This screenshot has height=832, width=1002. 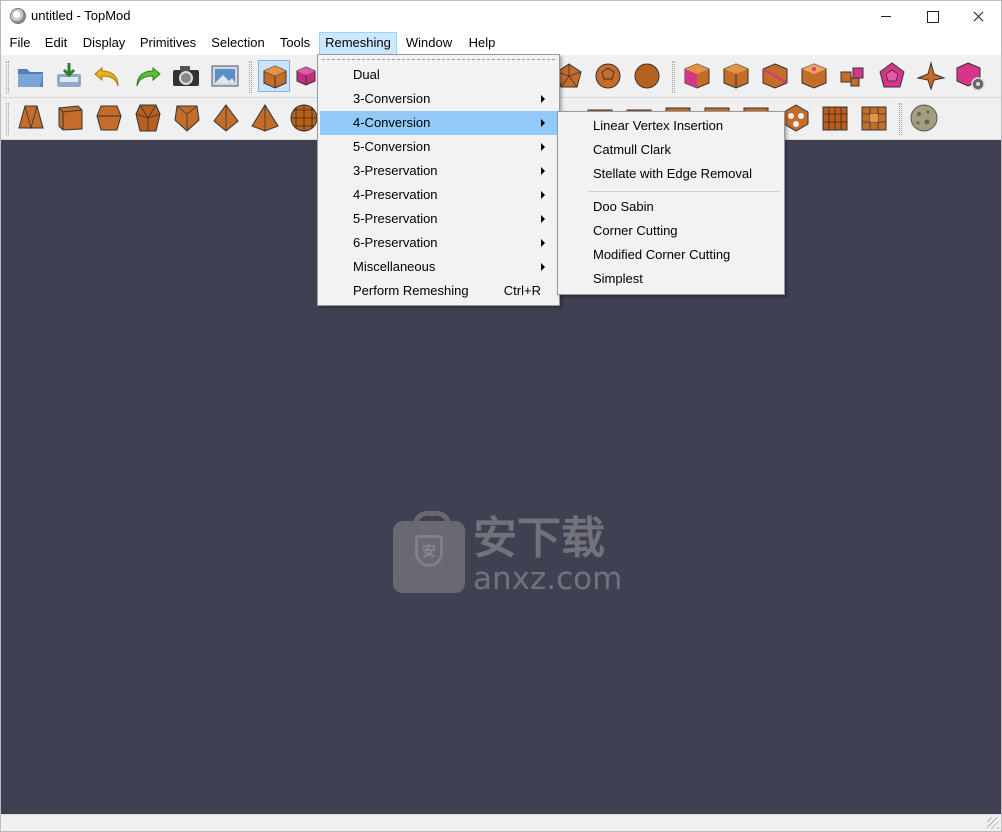 What do you see at coordinates (108, 76) in the screenshot?
I see `undo-icon` at bounding box center [108, 76].